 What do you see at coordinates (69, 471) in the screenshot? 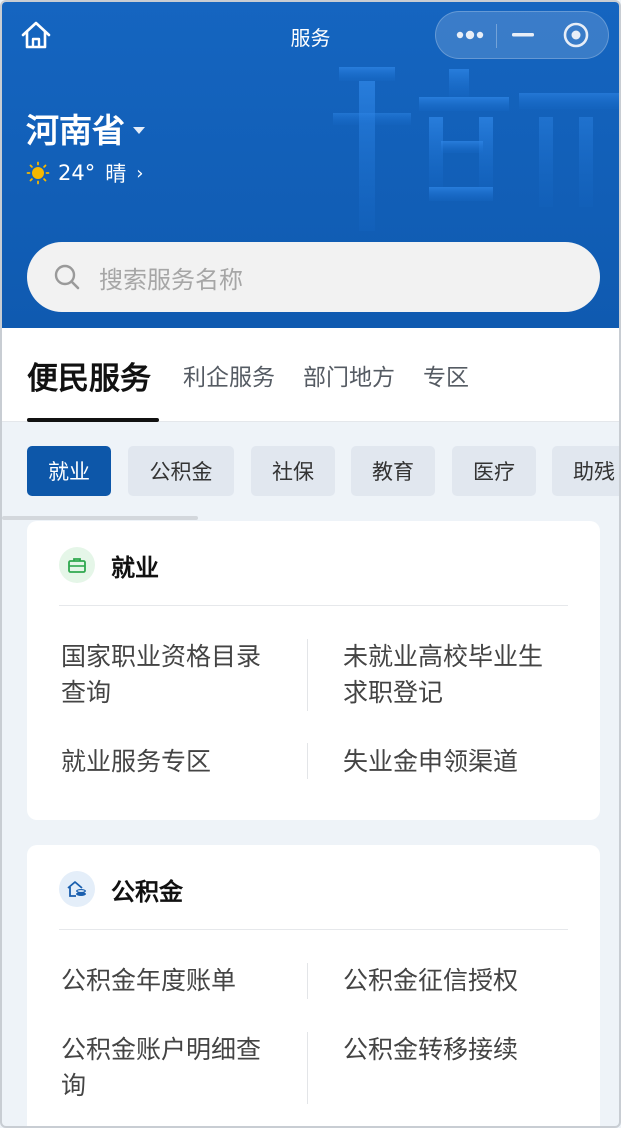
I see `chip-employment: 就业` at bounding box center [69, 471].